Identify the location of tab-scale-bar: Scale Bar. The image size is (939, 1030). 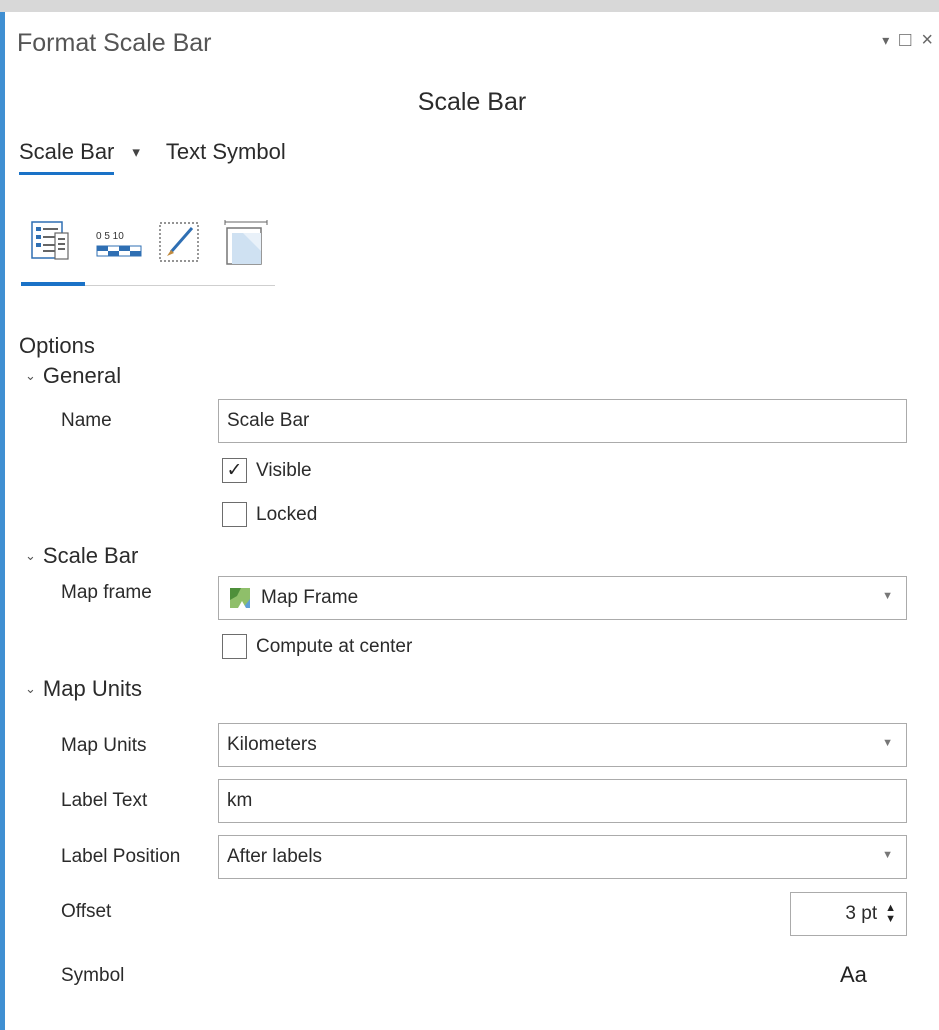
(67, 157).